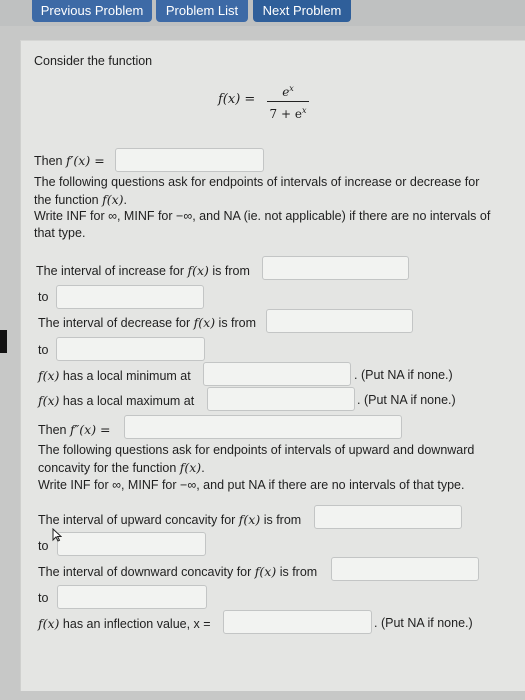 This screenshot has width=525, height=700. I want to click on increase-to-label: to, so click(43, 297).